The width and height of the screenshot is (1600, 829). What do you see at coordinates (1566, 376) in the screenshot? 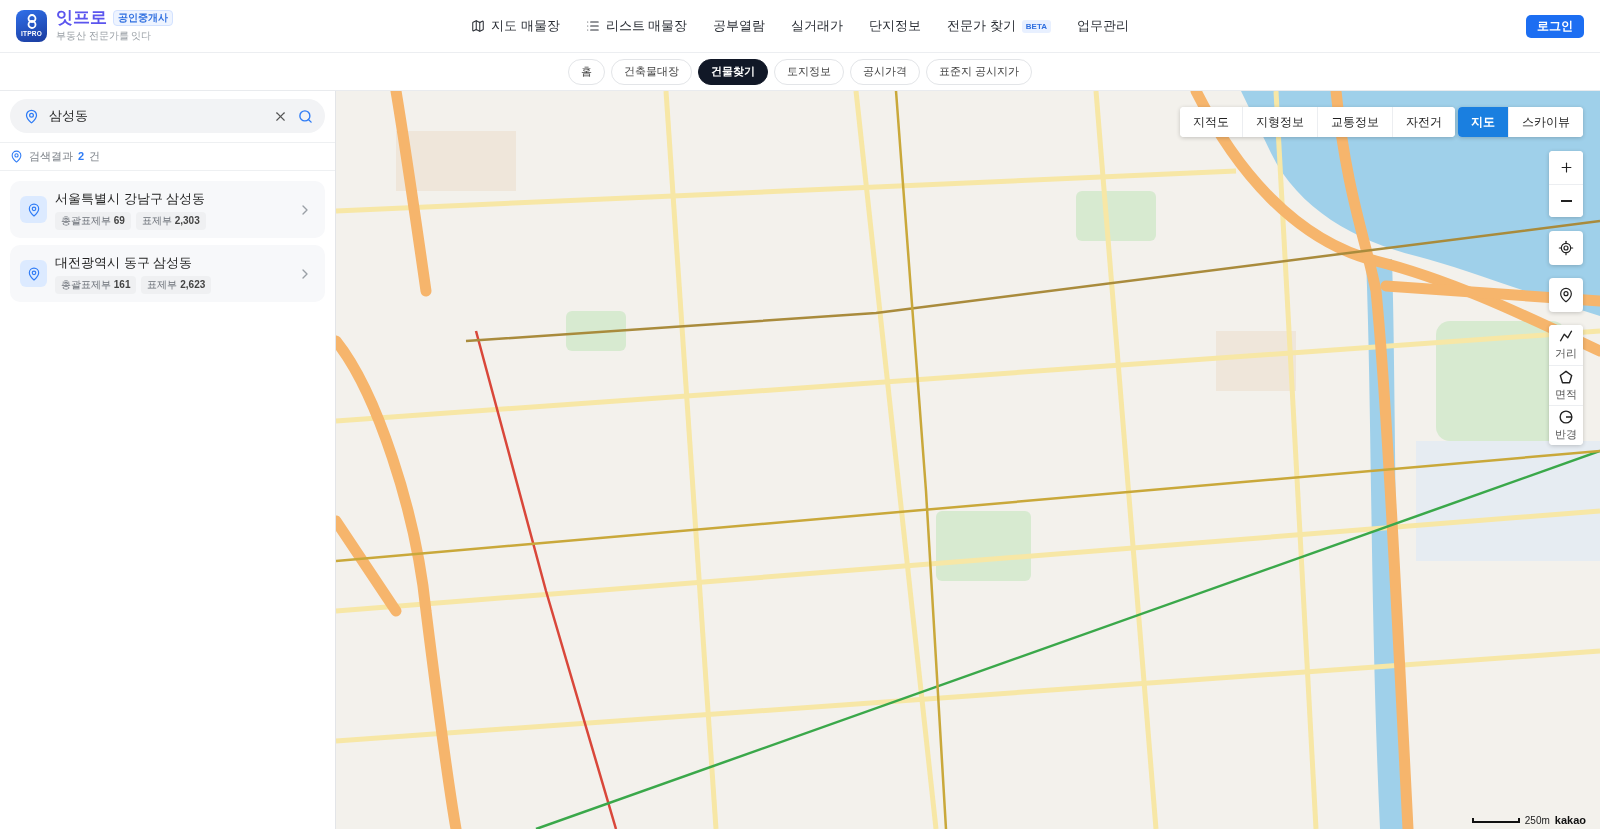
I see `pentagon-icon` at bounding box center [1566, 376].